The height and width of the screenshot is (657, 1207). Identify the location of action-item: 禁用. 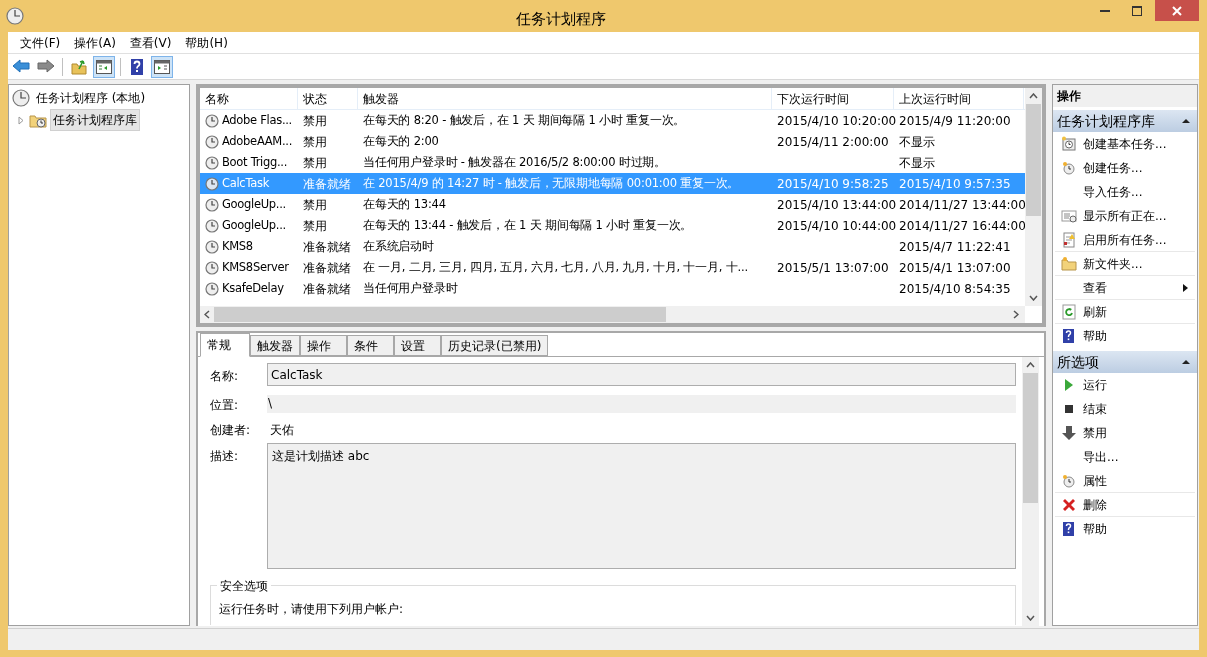
(1125, 433).